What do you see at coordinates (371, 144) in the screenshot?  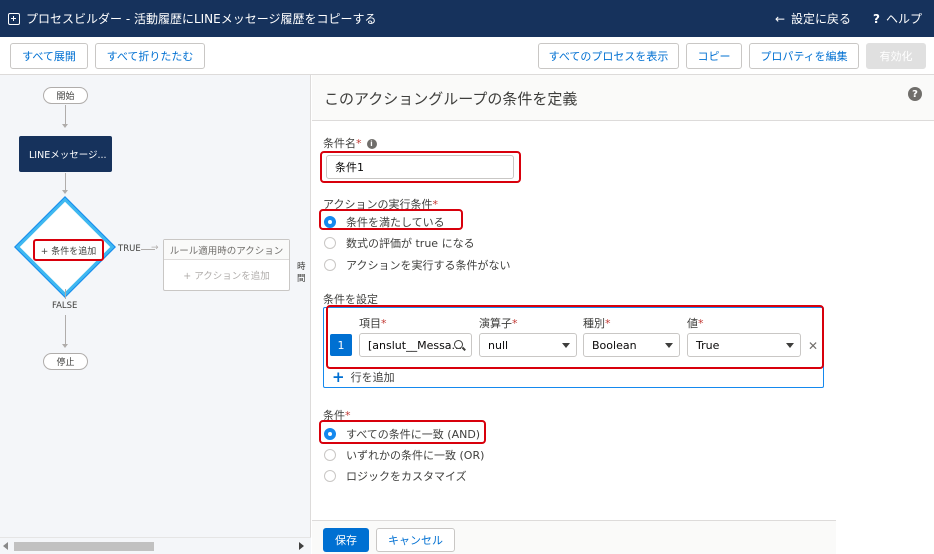 I see `info-icon: i` at bounding box center [371, 144].